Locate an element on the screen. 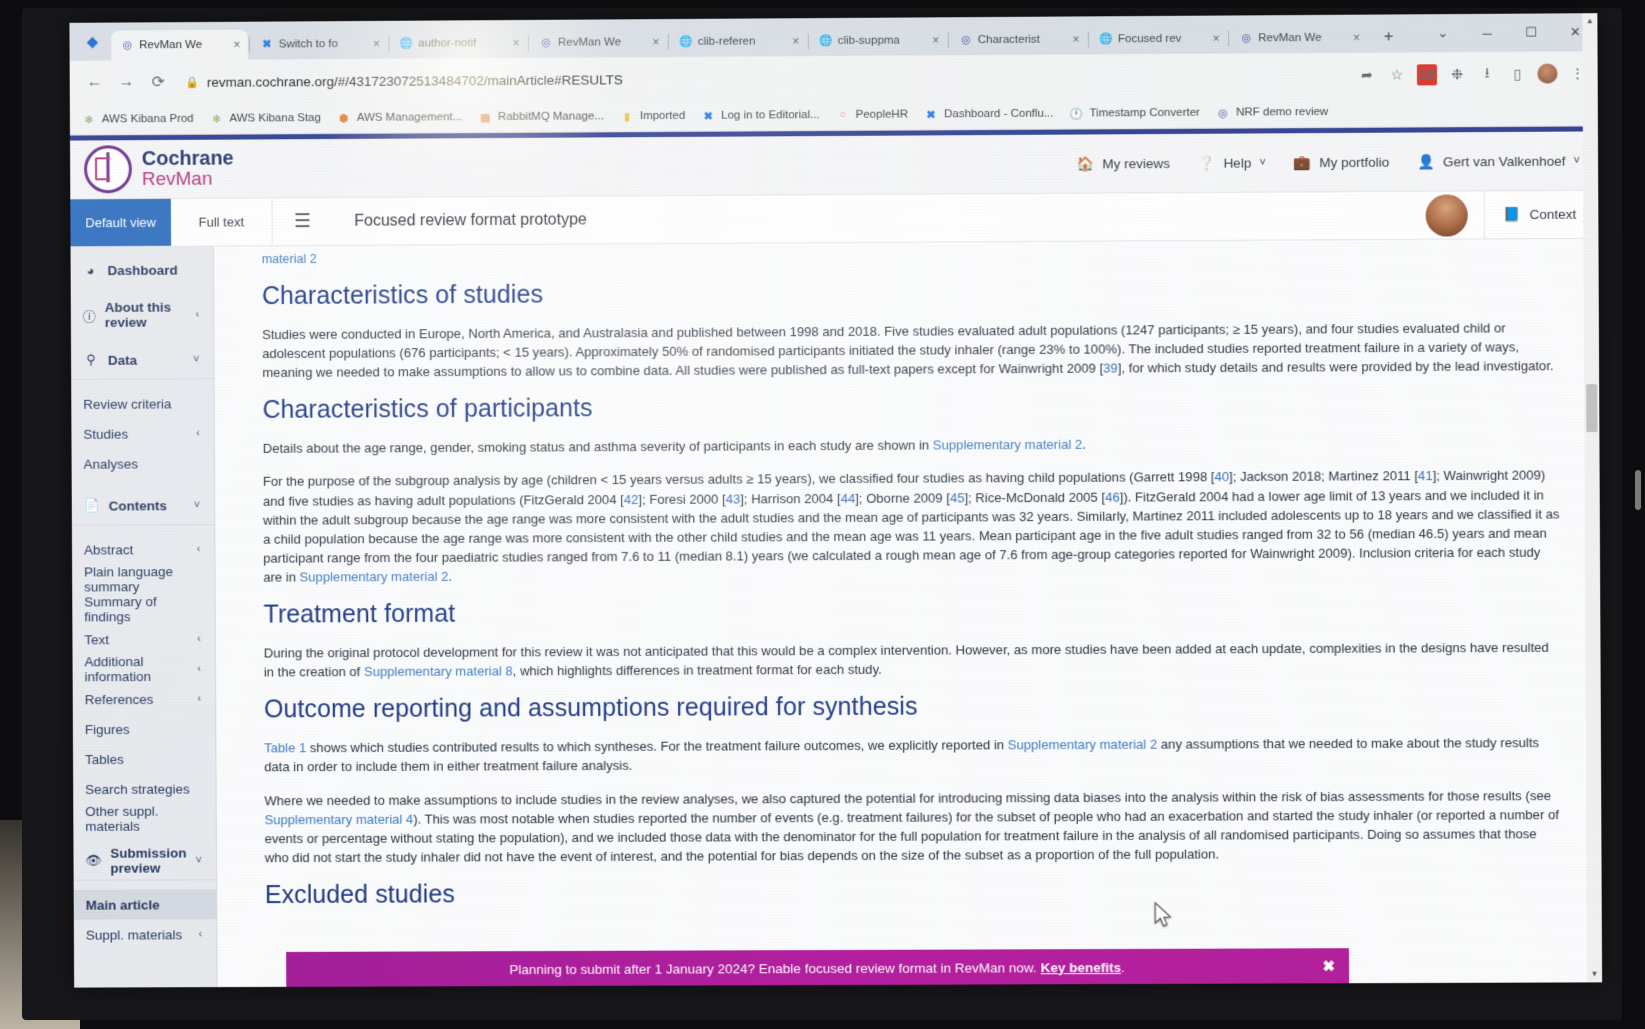 The width and height of the screenshot is (1645, 1029). browser-tab: 🌐 Focused rev × is located at coordinates (1158, 39).